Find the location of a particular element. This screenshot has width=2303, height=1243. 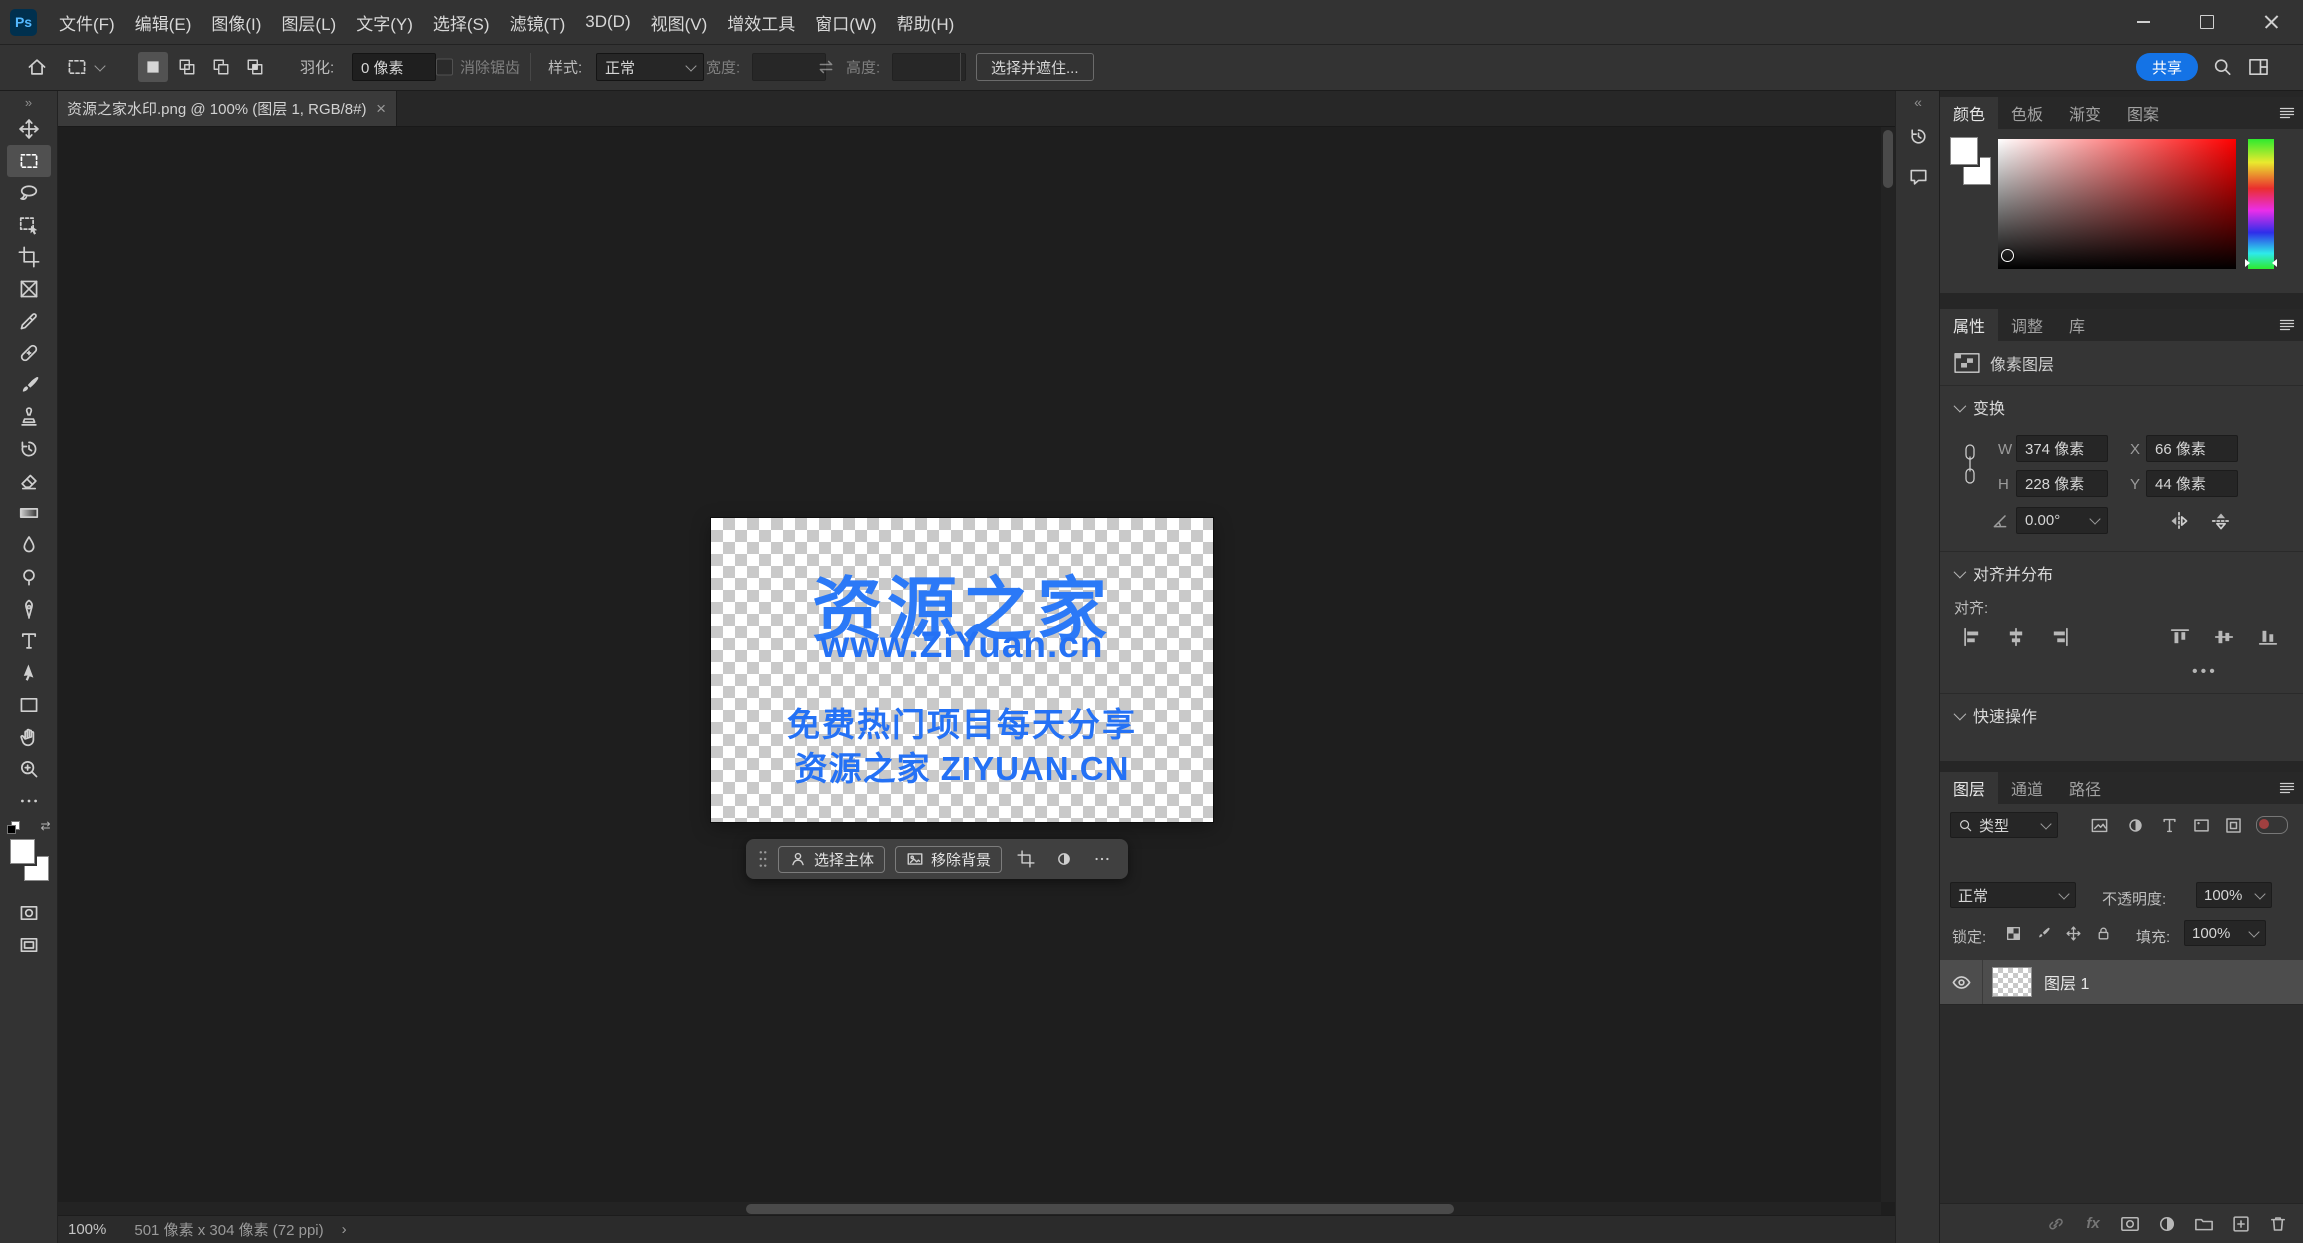

rectangular-marquee-tool is located at coordinates (28, 161).